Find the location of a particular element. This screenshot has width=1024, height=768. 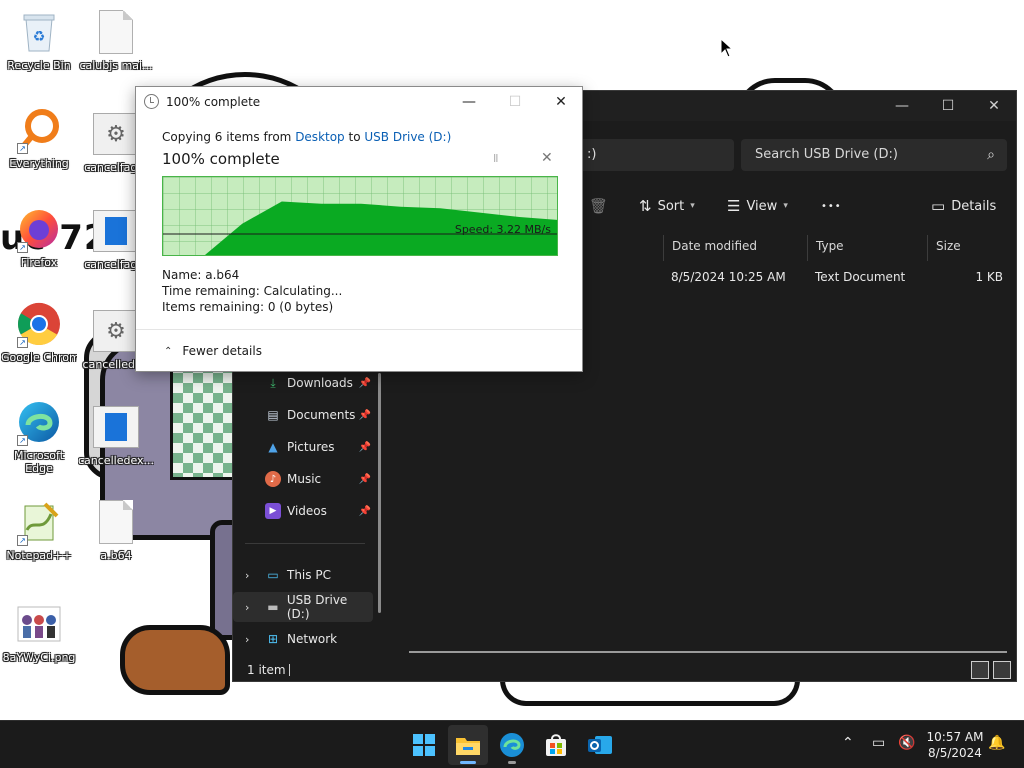

taskbar-outlook is located at coordinates (600, 745).